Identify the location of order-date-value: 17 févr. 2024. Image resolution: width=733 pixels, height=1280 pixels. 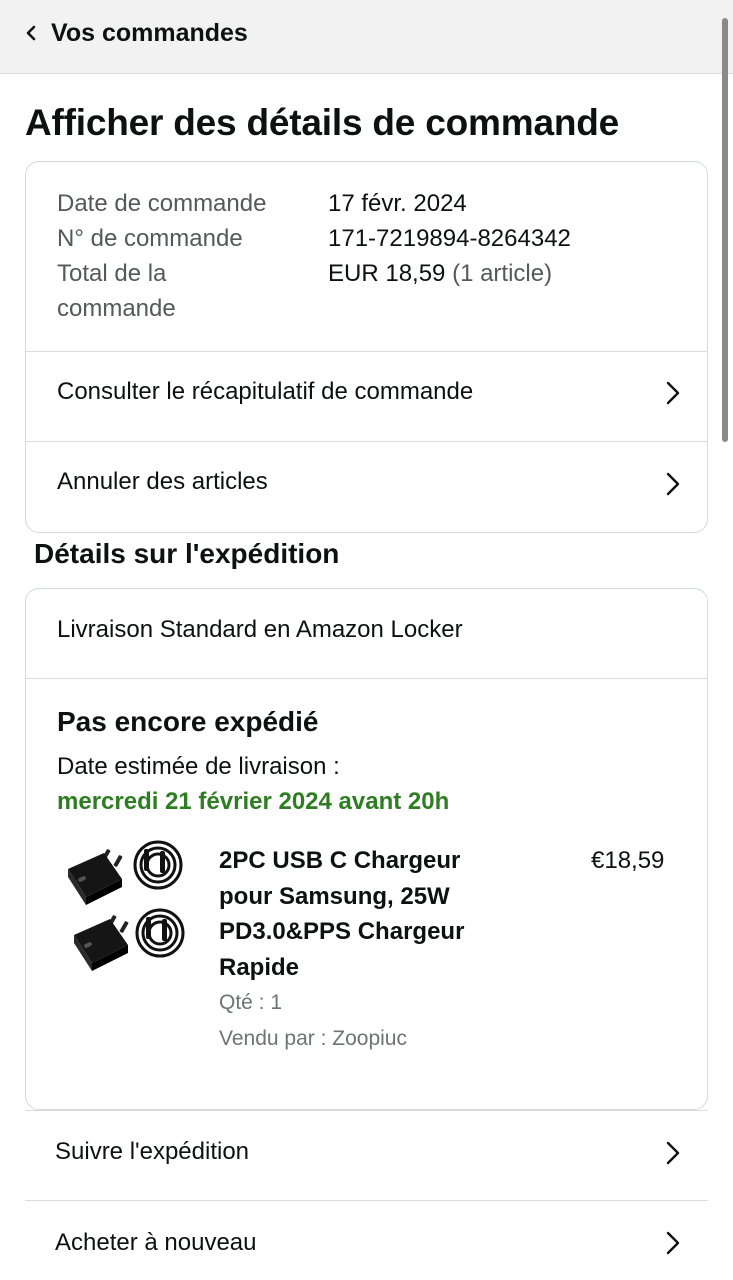
(397, 203).